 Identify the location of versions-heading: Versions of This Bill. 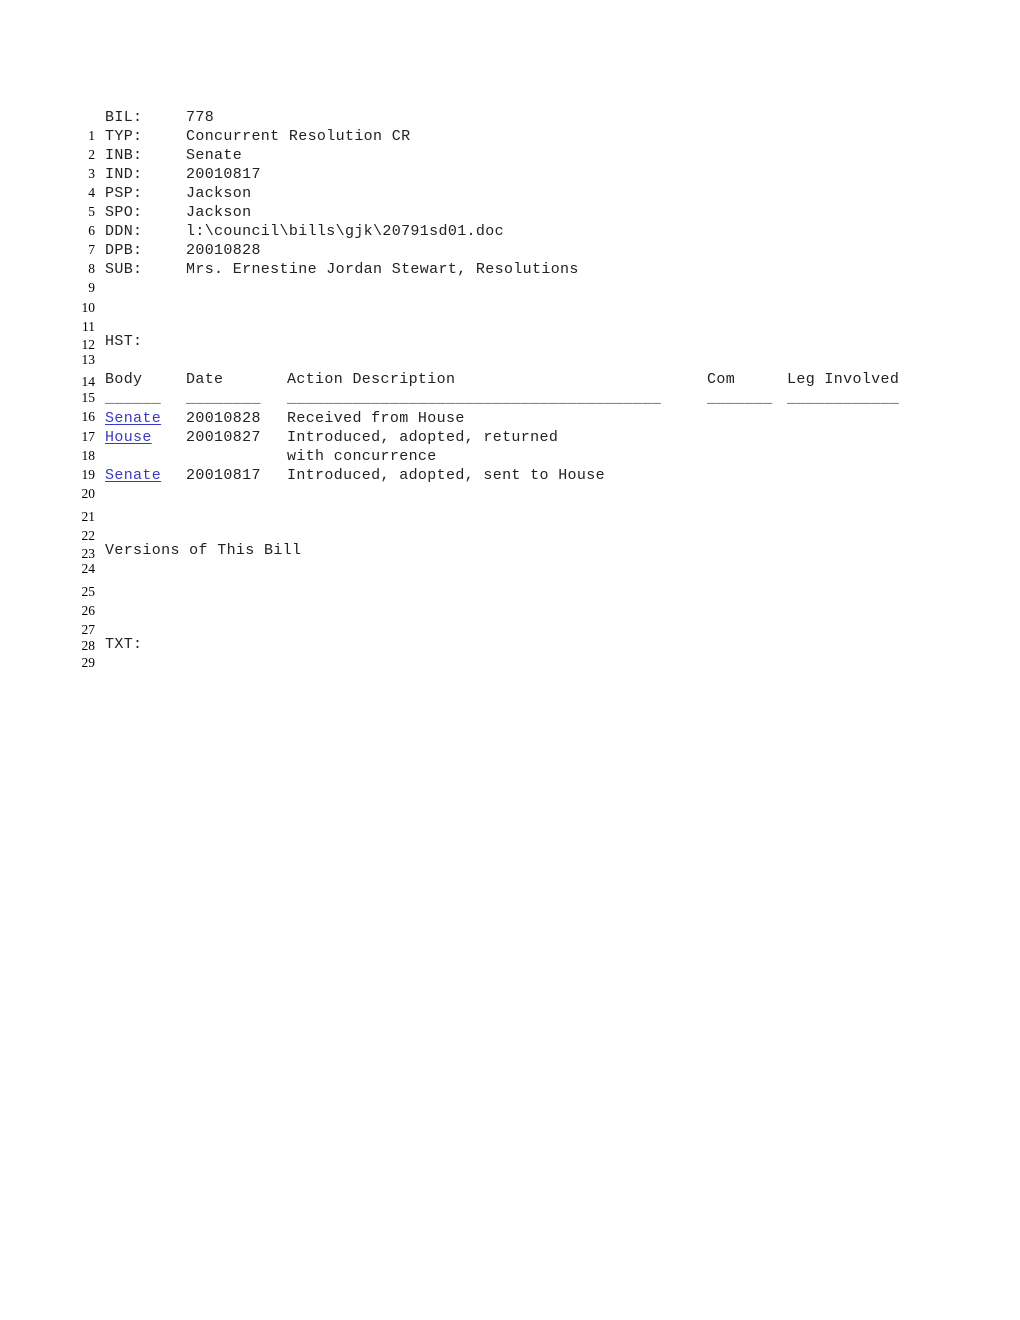
(203, 550).